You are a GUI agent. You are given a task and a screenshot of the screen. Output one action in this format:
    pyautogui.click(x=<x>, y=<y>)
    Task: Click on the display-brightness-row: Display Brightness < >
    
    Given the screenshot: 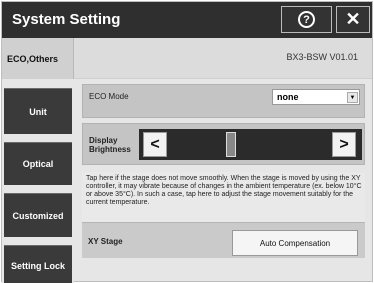 What is the action you would take?
    pyautogui.click(x=223, y=144)
    